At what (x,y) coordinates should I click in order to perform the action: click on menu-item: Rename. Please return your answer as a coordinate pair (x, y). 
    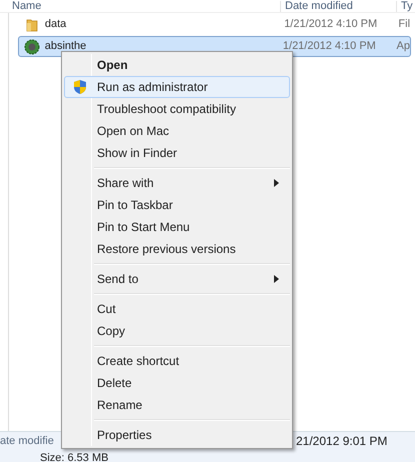
    Looking at the image, I should click on (177, 405).